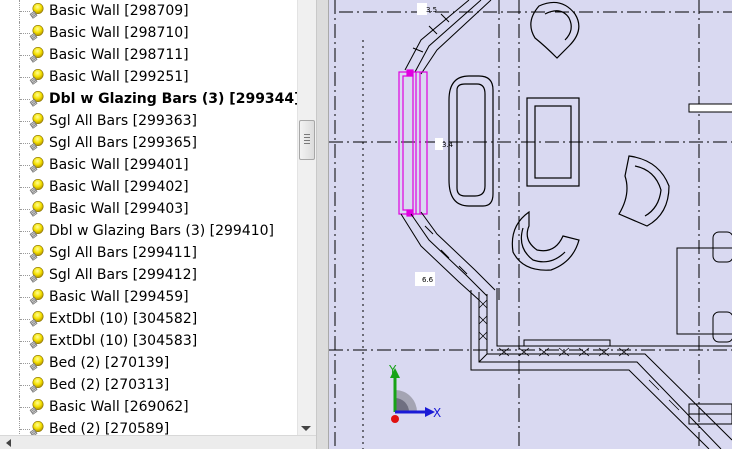 This screenshot has height=449, width=732. What do you see at coordinates (119, 165) in the screenshot?
I see `tree-item-label: Basic Wall [299401]` at bounding box center [119, 165].